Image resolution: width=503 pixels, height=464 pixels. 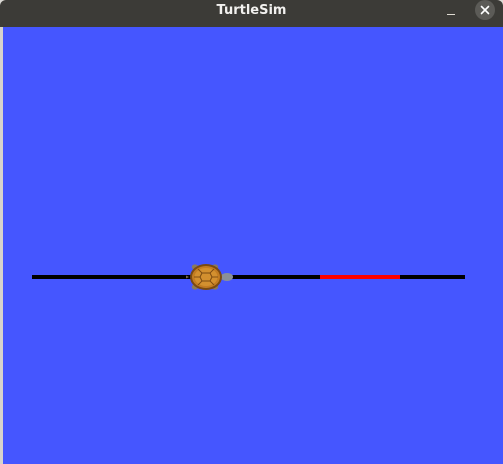 What do you see at coordinates (251, 10) in the screenshot?
I see `window-title: TurtleSim` at bounding box center [251, 10].